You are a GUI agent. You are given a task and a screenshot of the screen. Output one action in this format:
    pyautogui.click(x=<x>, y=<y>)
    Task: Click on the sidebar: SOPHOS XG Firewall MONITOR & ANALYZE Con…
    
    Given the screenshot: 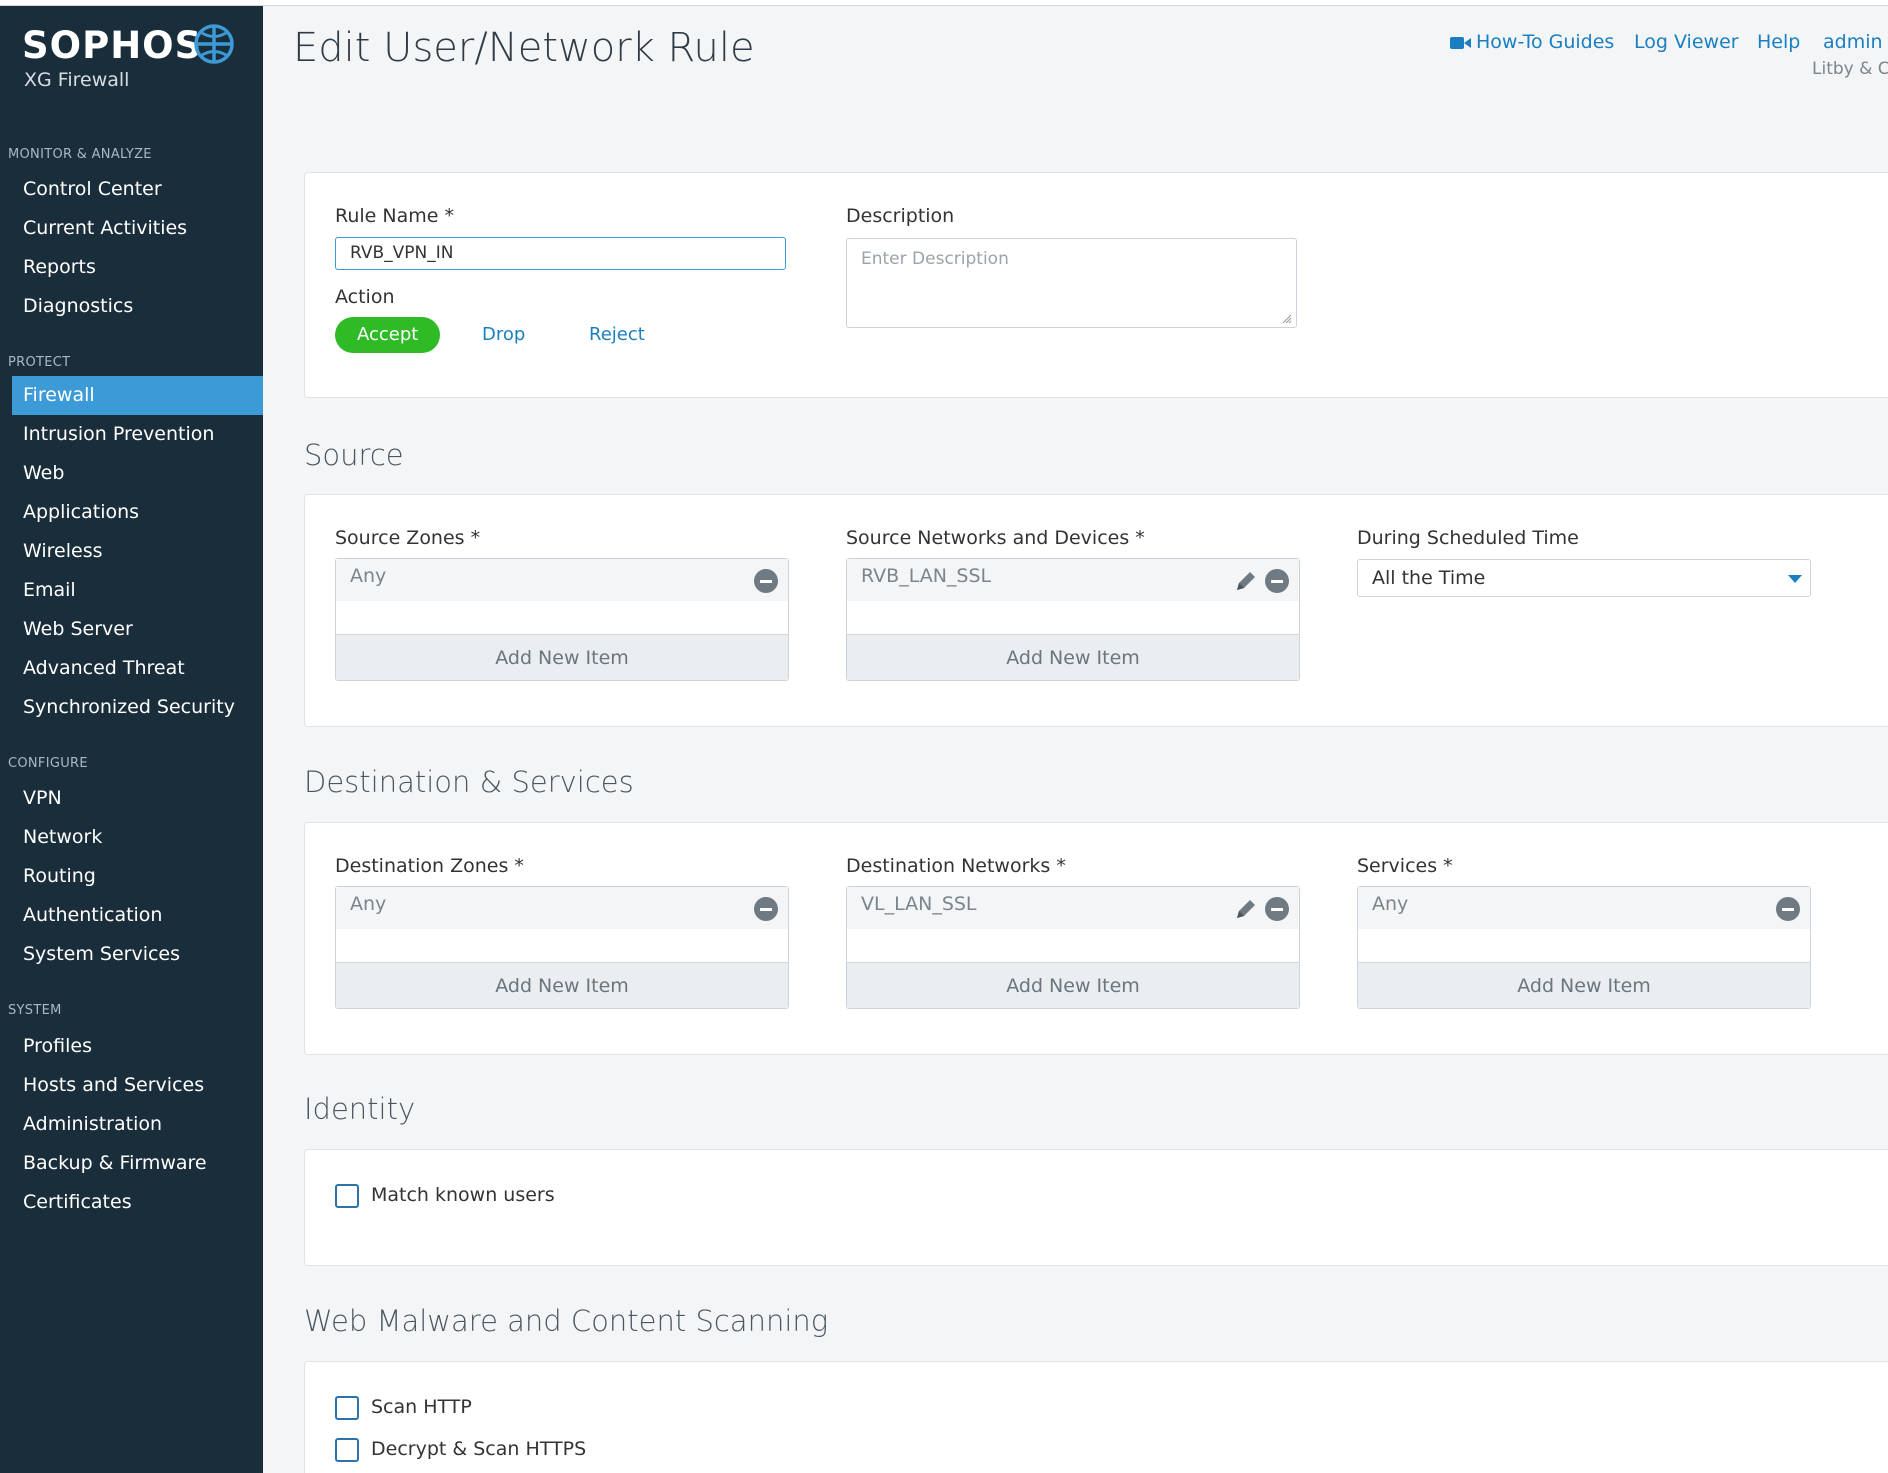 What is the action you would take?
    pyautogui.click(x=131, y=739)
    